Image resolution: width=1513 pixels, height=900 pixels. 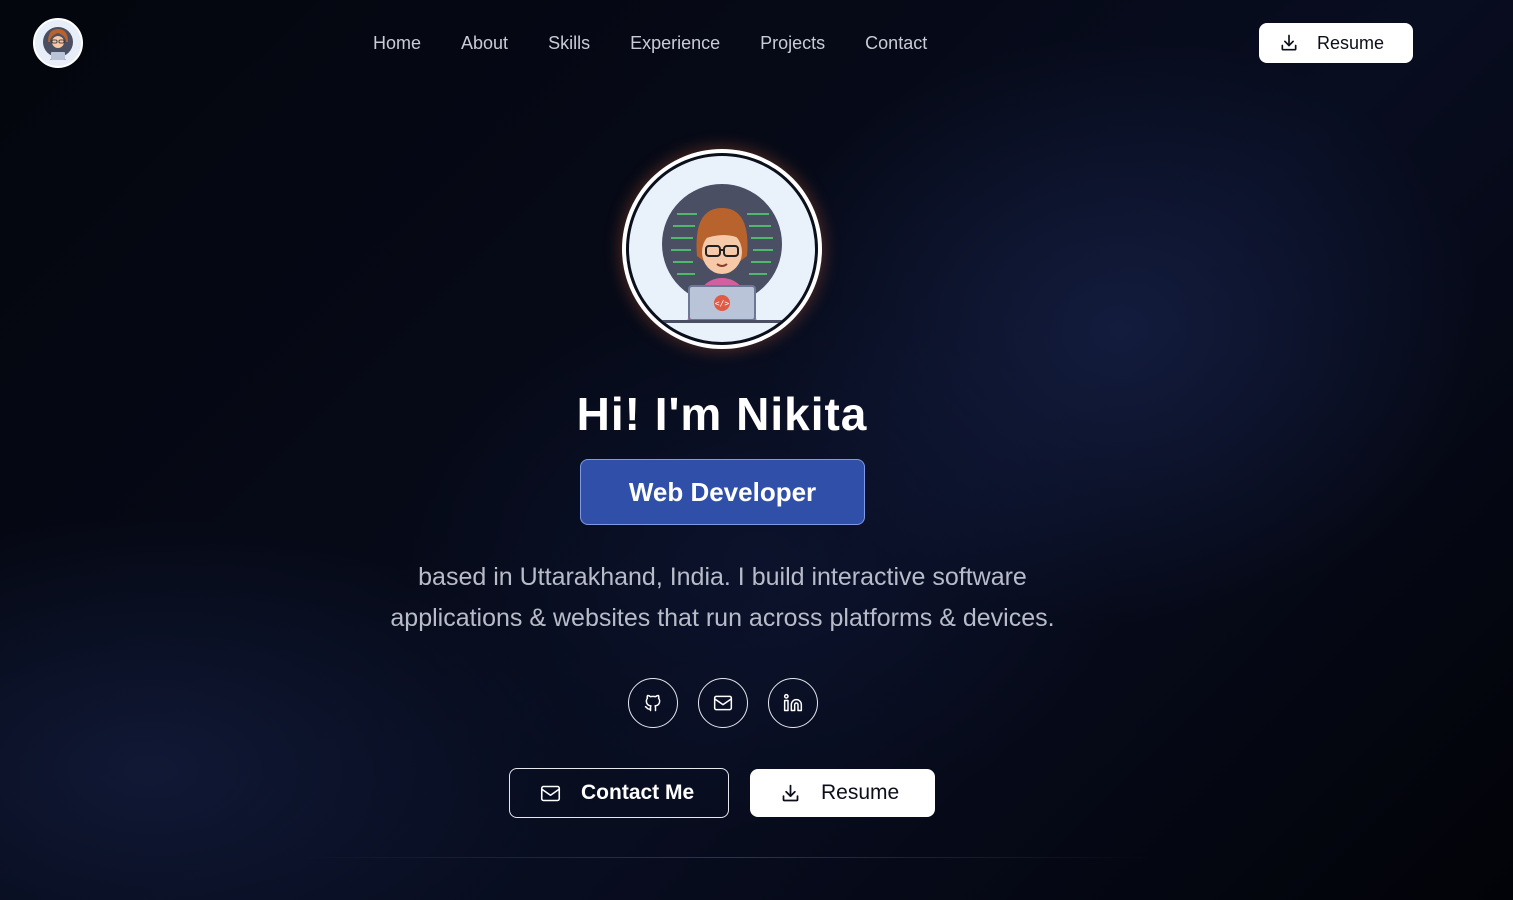 I want to click on nav-experience: Experience, so click(x=675, y=43).